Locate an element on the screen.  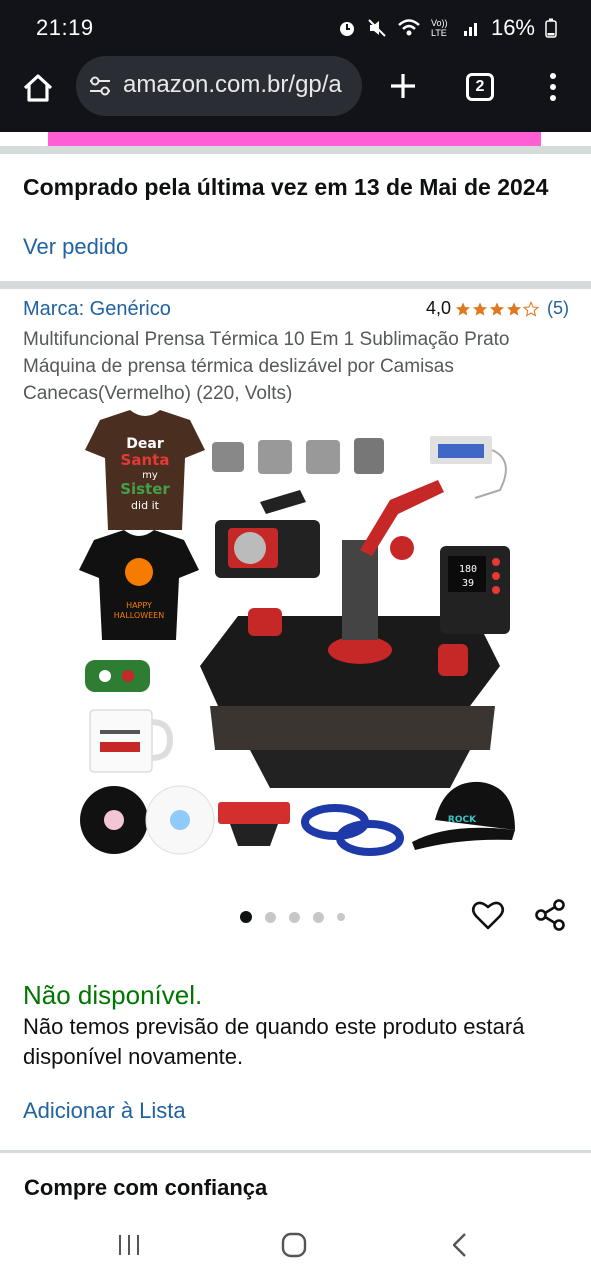
shirt1-text4: Sister is located at coordinates (145, 489).